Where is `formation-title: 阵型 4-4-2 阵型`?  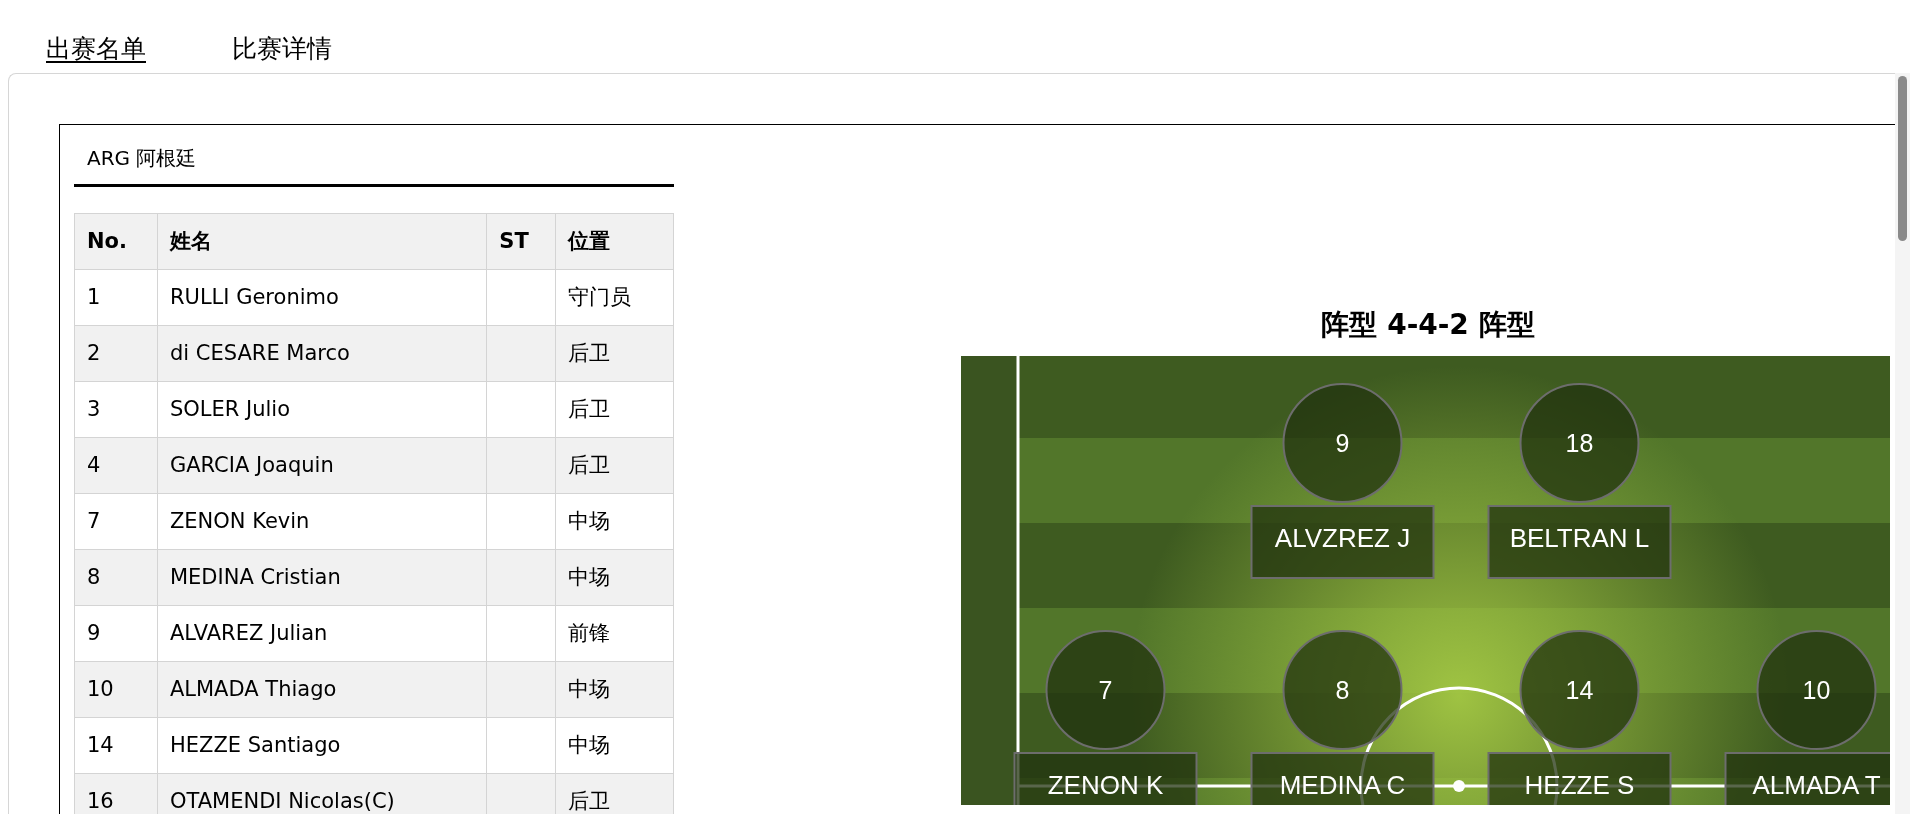 formation-title: 阵型 4-4-2 阵型 is located at coordinates (1428, 325).